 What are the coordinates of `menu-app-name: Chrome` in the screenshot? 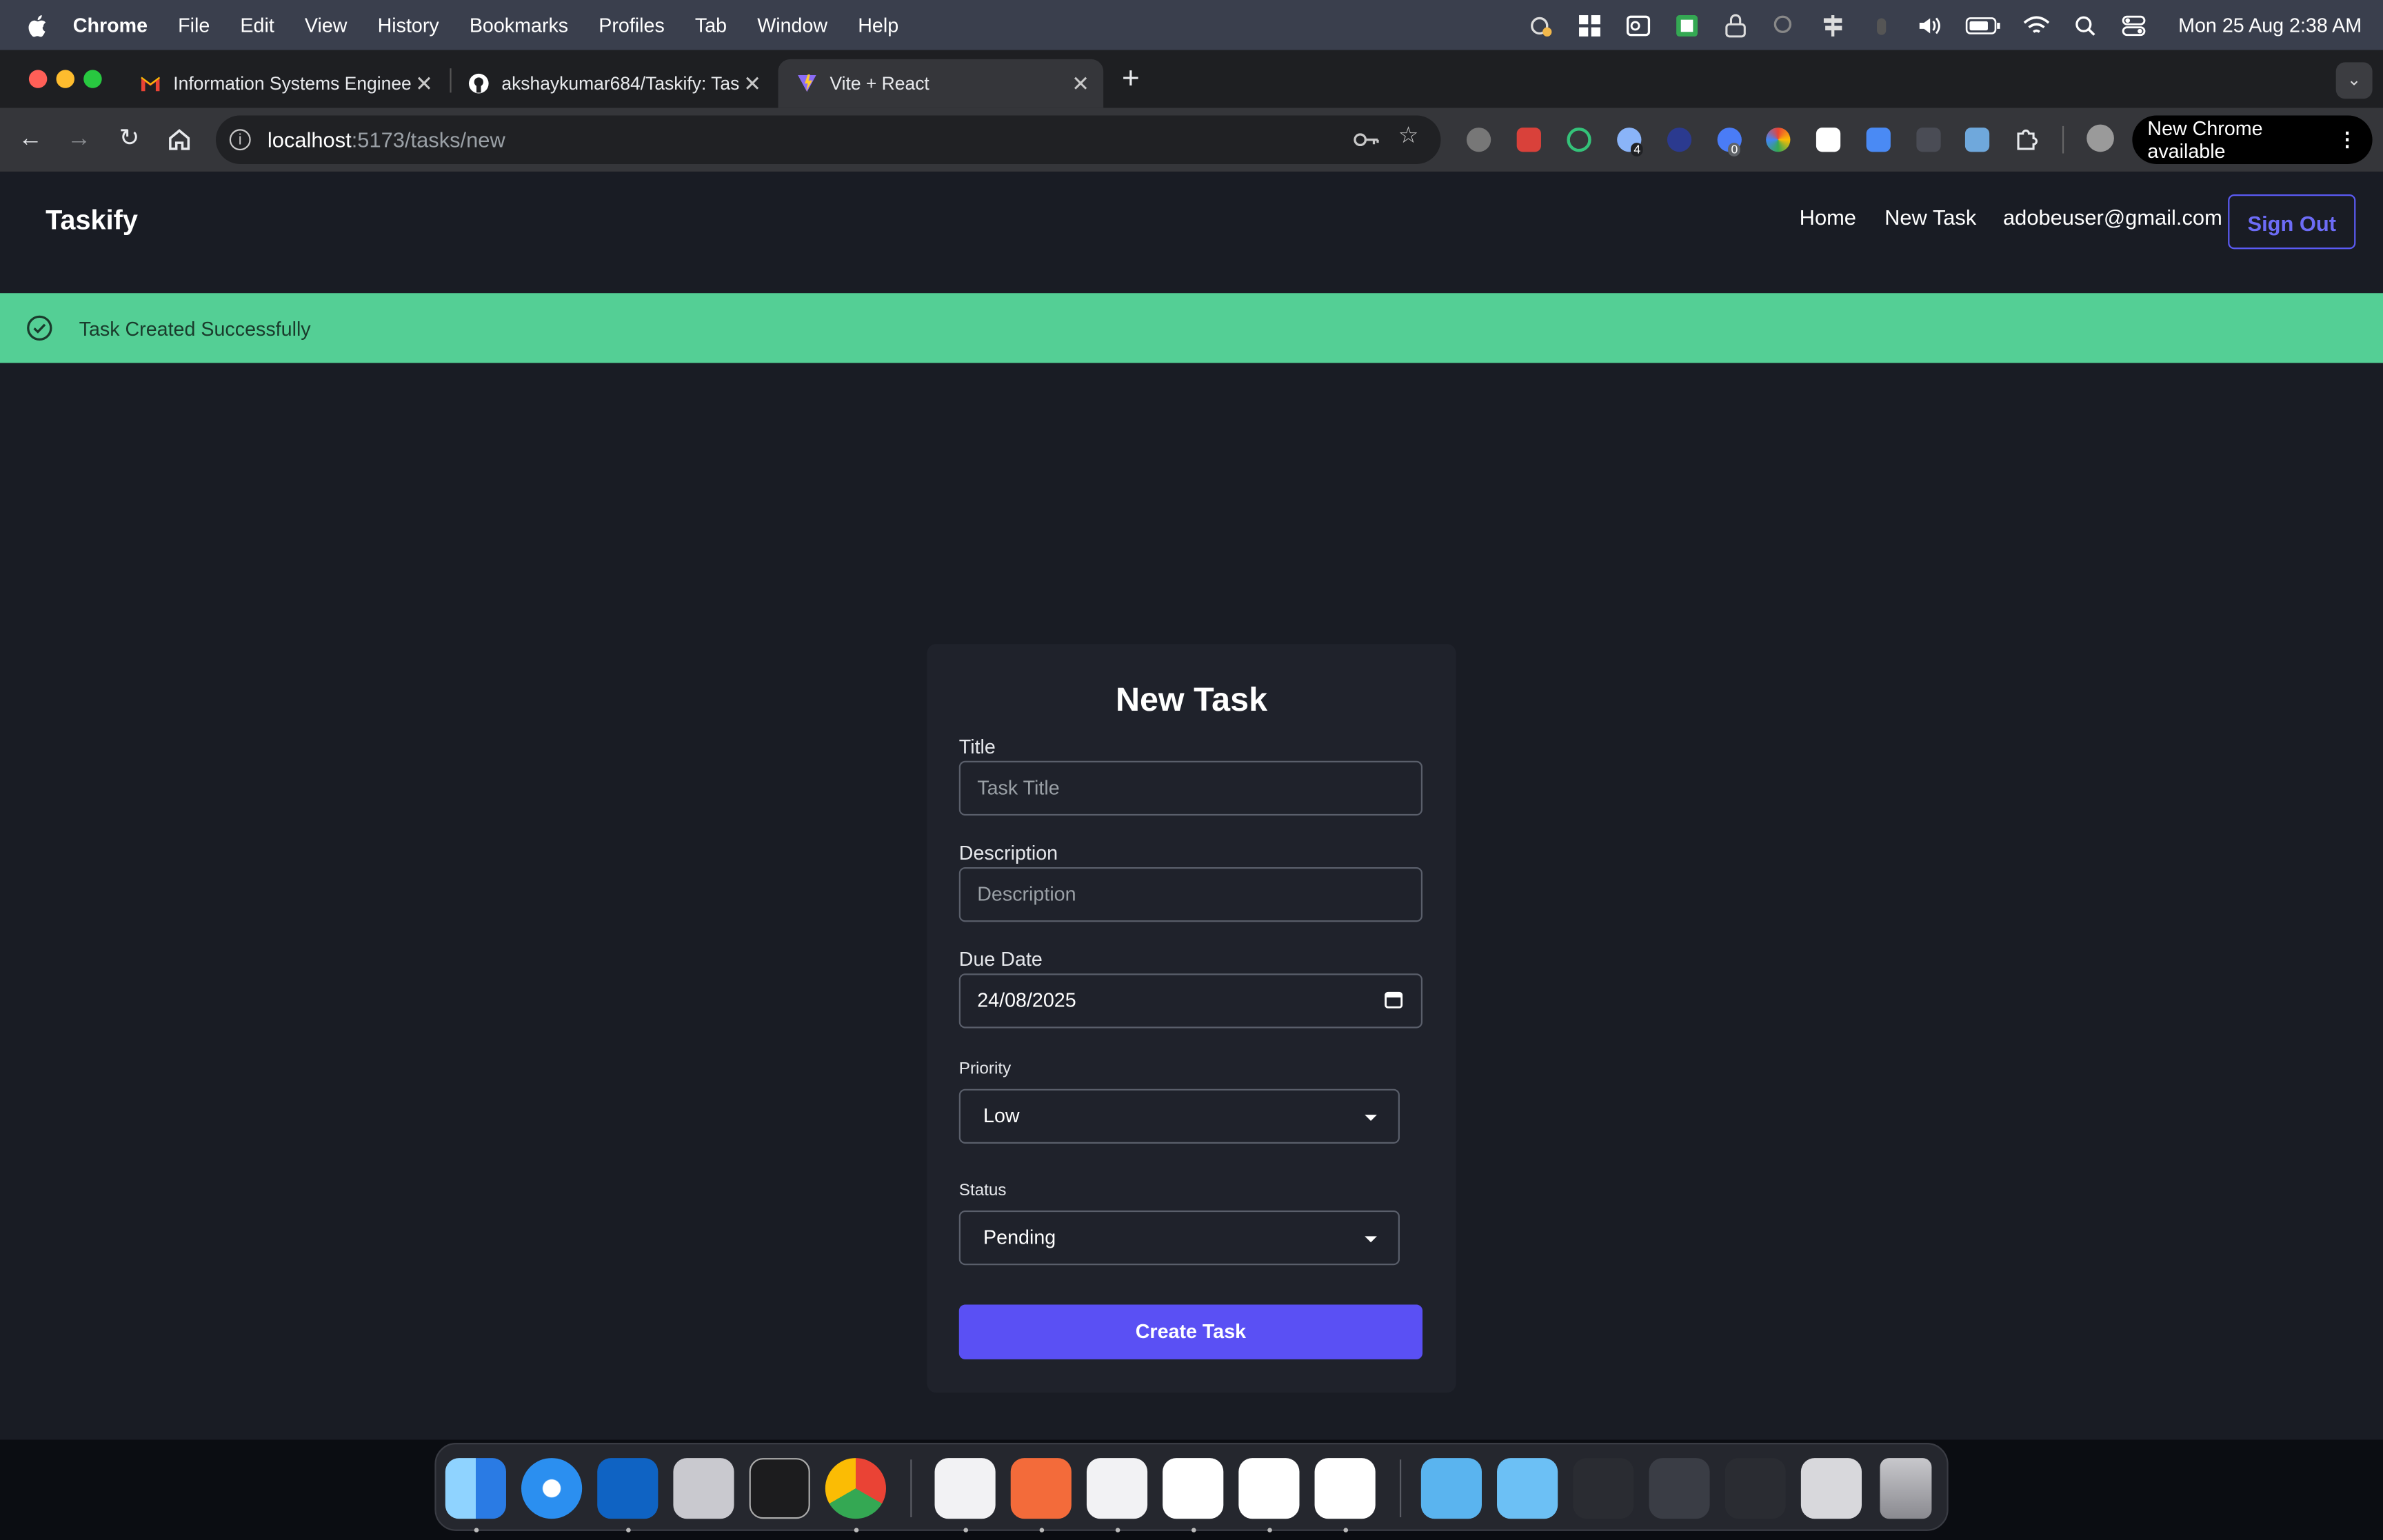 It's located at (110, 26).